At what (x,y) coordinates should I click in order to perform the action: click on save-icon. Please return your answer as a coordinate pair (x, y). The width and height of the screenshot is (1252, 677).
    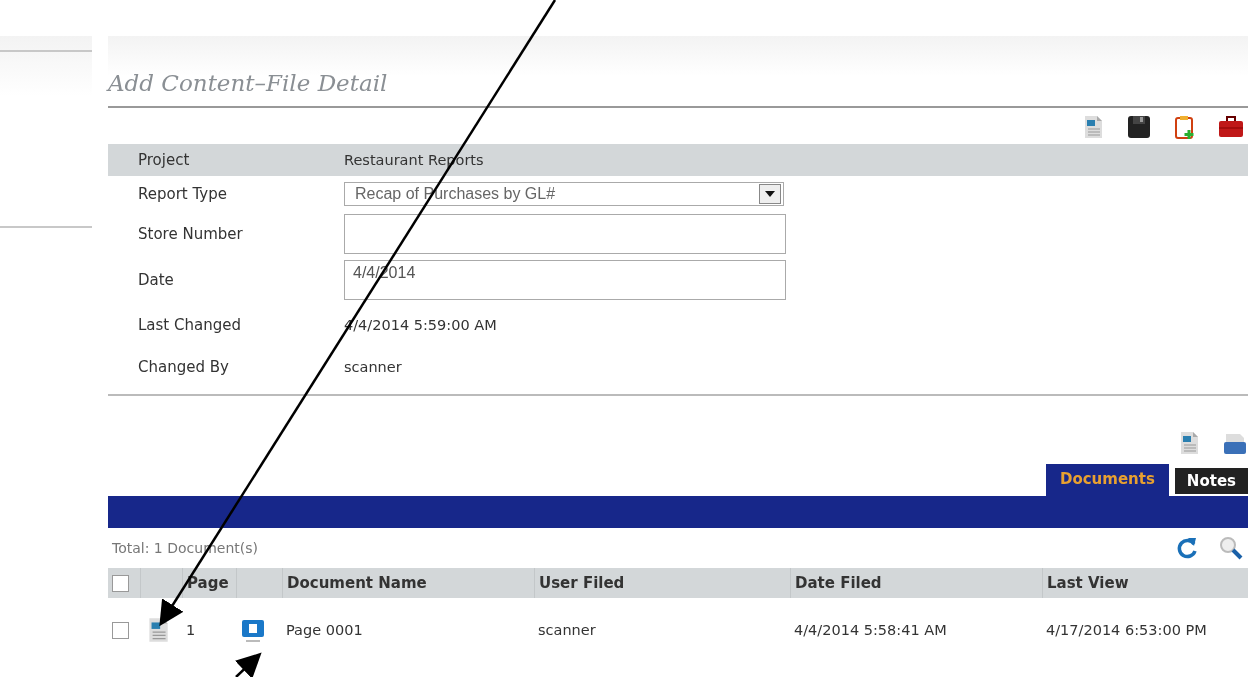
    Looking at the image, I should click on (1139, 127).